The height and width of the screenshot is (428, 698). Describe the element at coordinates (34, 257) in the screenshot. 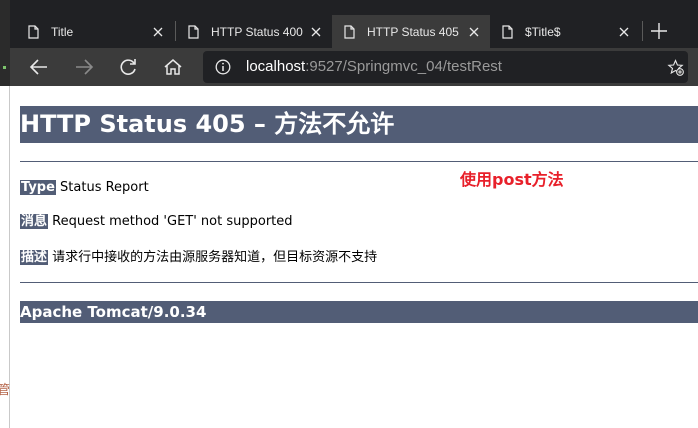

I see `description-label: 描述` at that location.